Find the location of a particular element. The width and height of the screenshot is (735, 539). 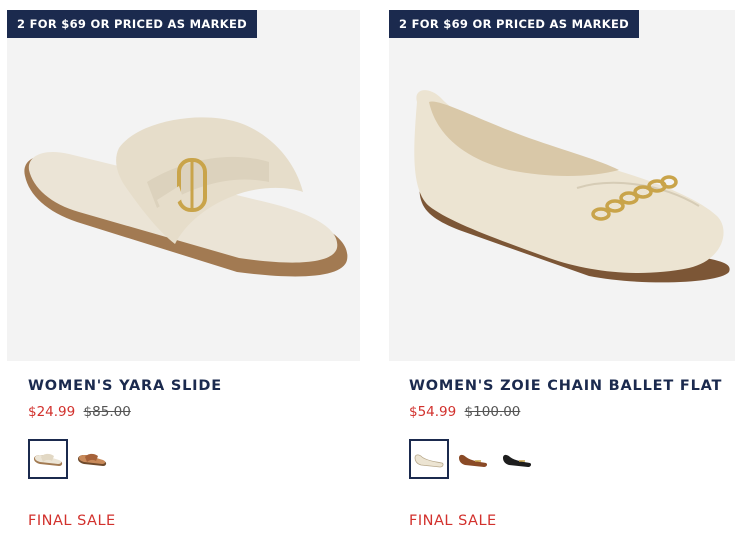

price-group: $24.99 $85.00 is located at coordinates (79, 412).